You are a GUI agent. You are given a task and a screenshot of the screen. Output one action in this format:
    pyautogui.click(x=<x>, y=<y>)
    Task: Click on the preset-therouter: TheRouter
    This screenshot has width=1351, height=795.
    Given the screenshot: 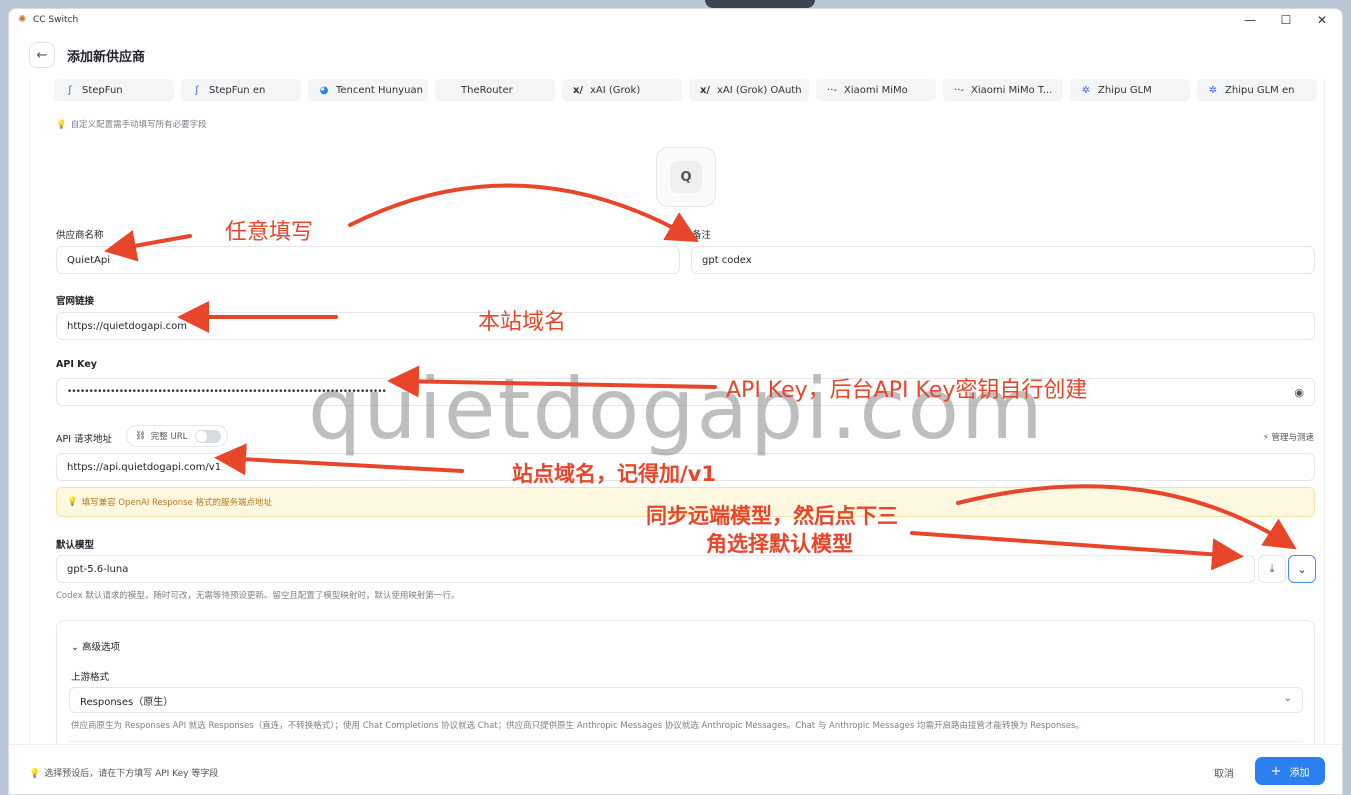 What is the action you would take?
    pyautogui.click(x=495, y=90)
    